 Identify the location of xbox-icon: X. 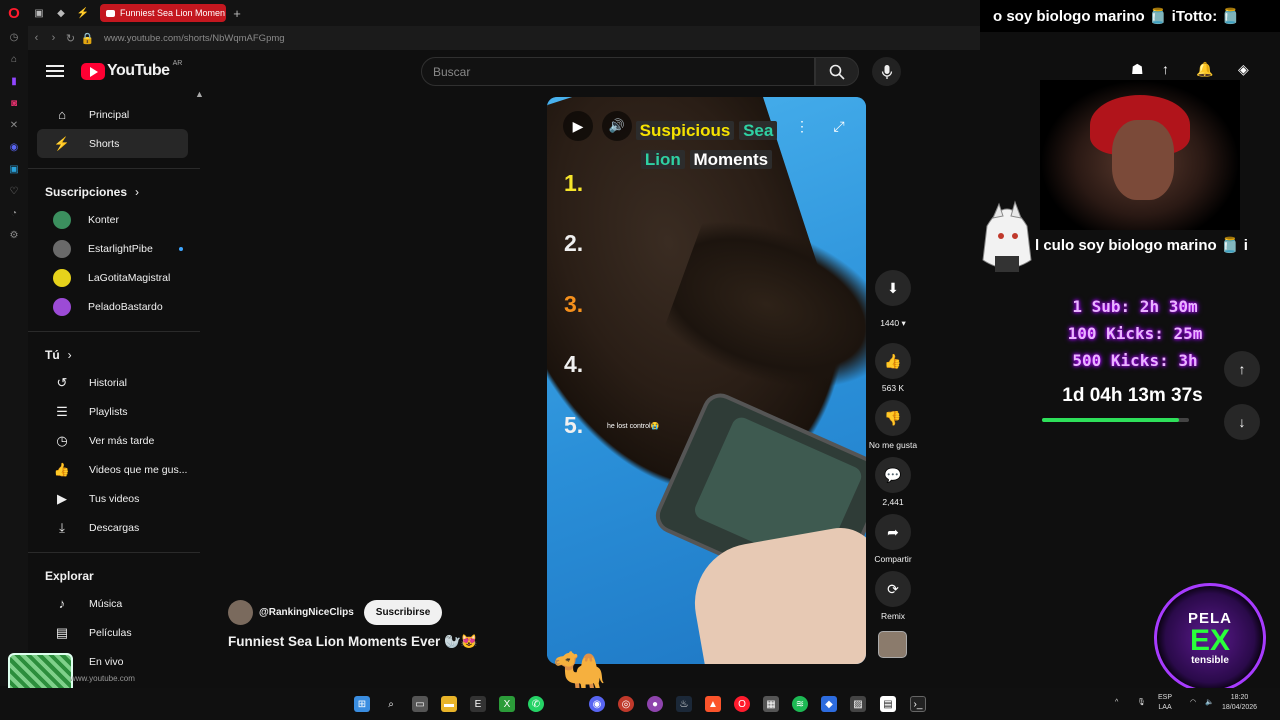
(507, 704).